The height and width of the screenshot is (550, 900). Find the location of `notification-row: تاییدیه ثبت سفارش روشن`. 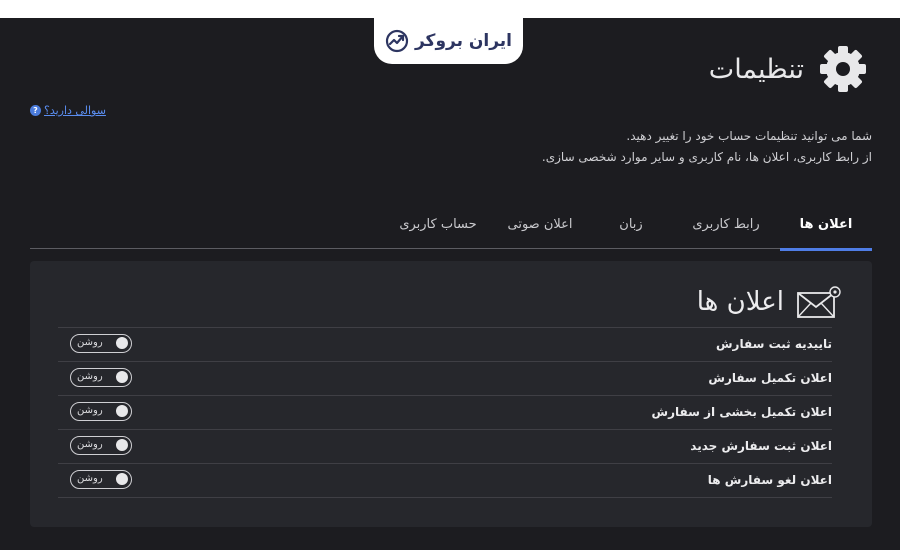

notification-row: تاییدیه ثبت سفارش روشن is located at coordinates (445, 345).